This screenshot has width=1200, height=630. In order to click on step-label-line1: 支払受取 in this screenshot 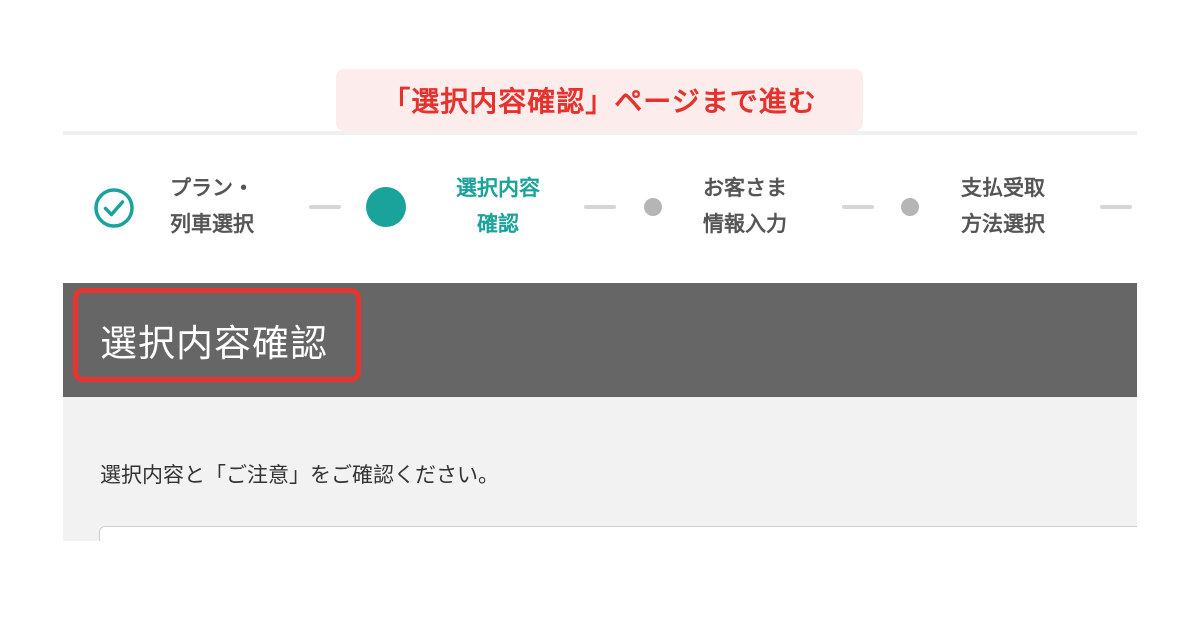, I will do `click(1003, 188)`.